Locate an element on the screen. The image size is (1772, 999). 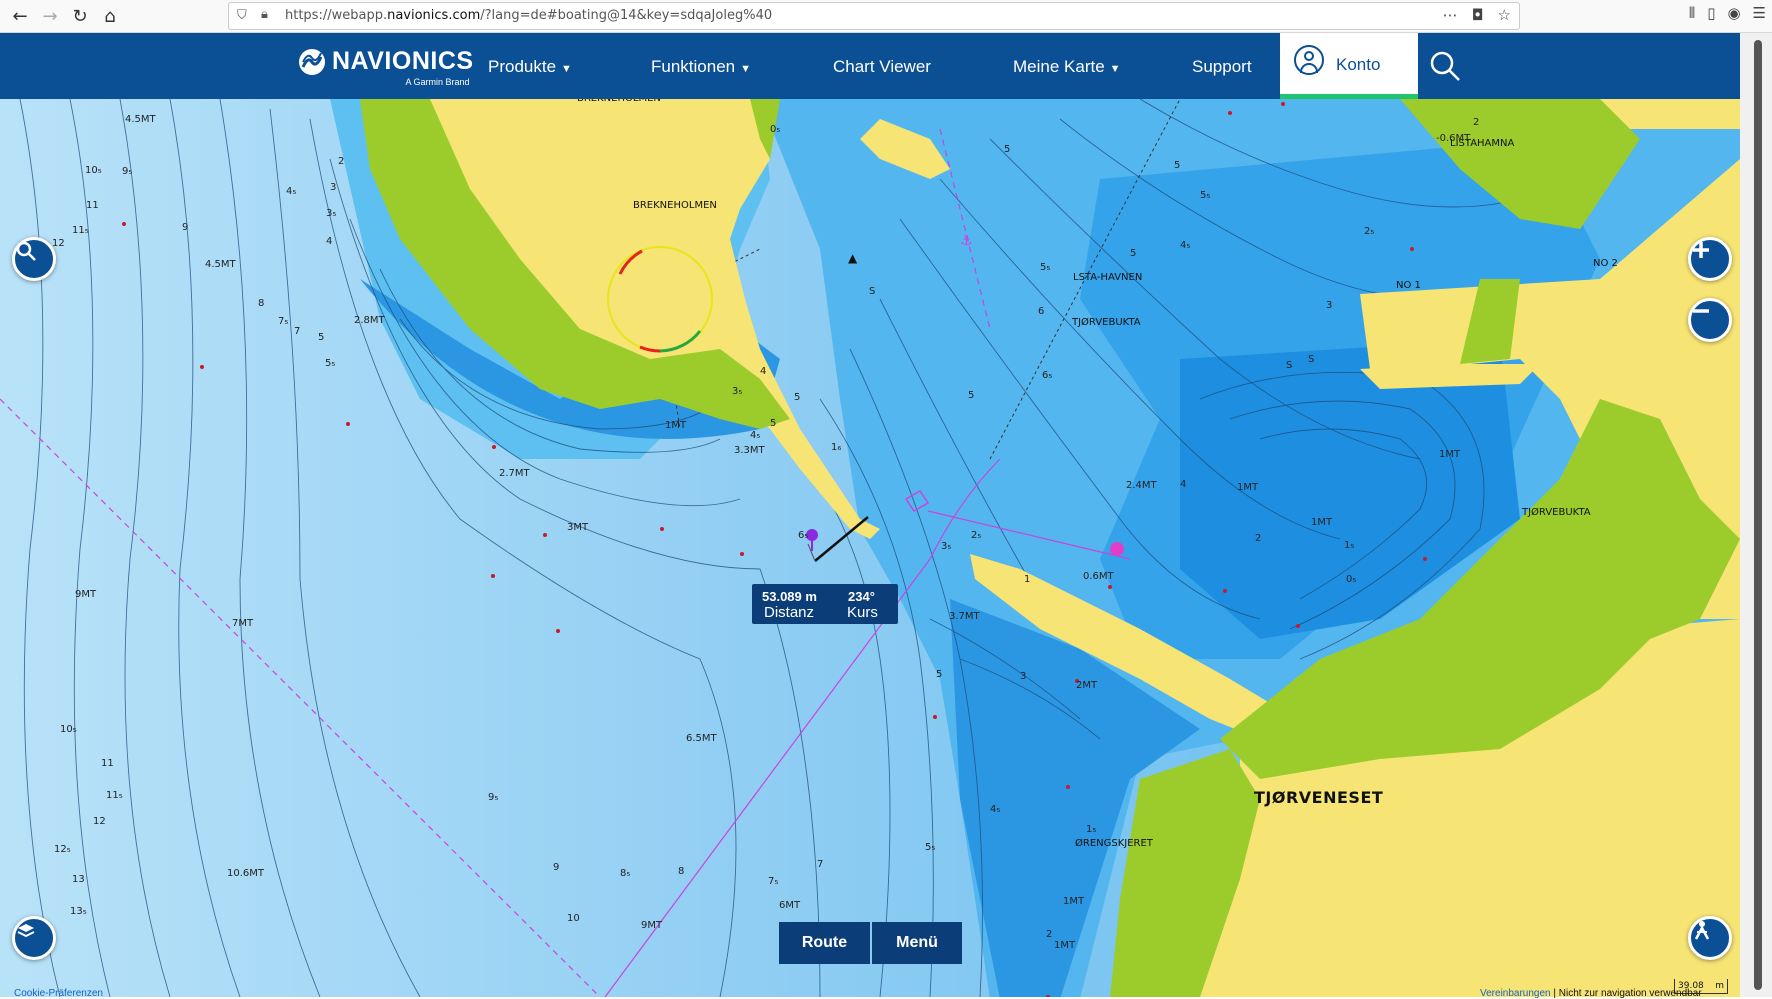
hamburger-menu-icon: ☰ is located at coordinates (1759, 13).